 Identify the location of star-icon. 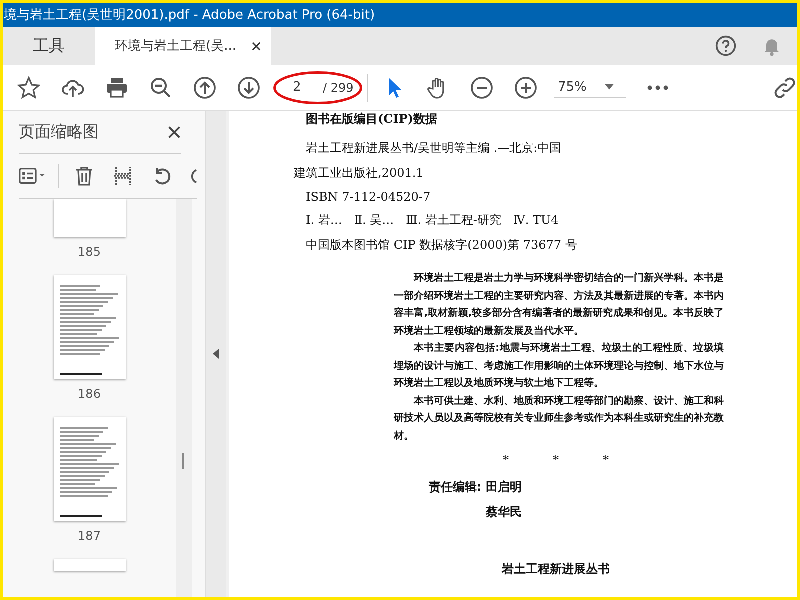
(29, 88).